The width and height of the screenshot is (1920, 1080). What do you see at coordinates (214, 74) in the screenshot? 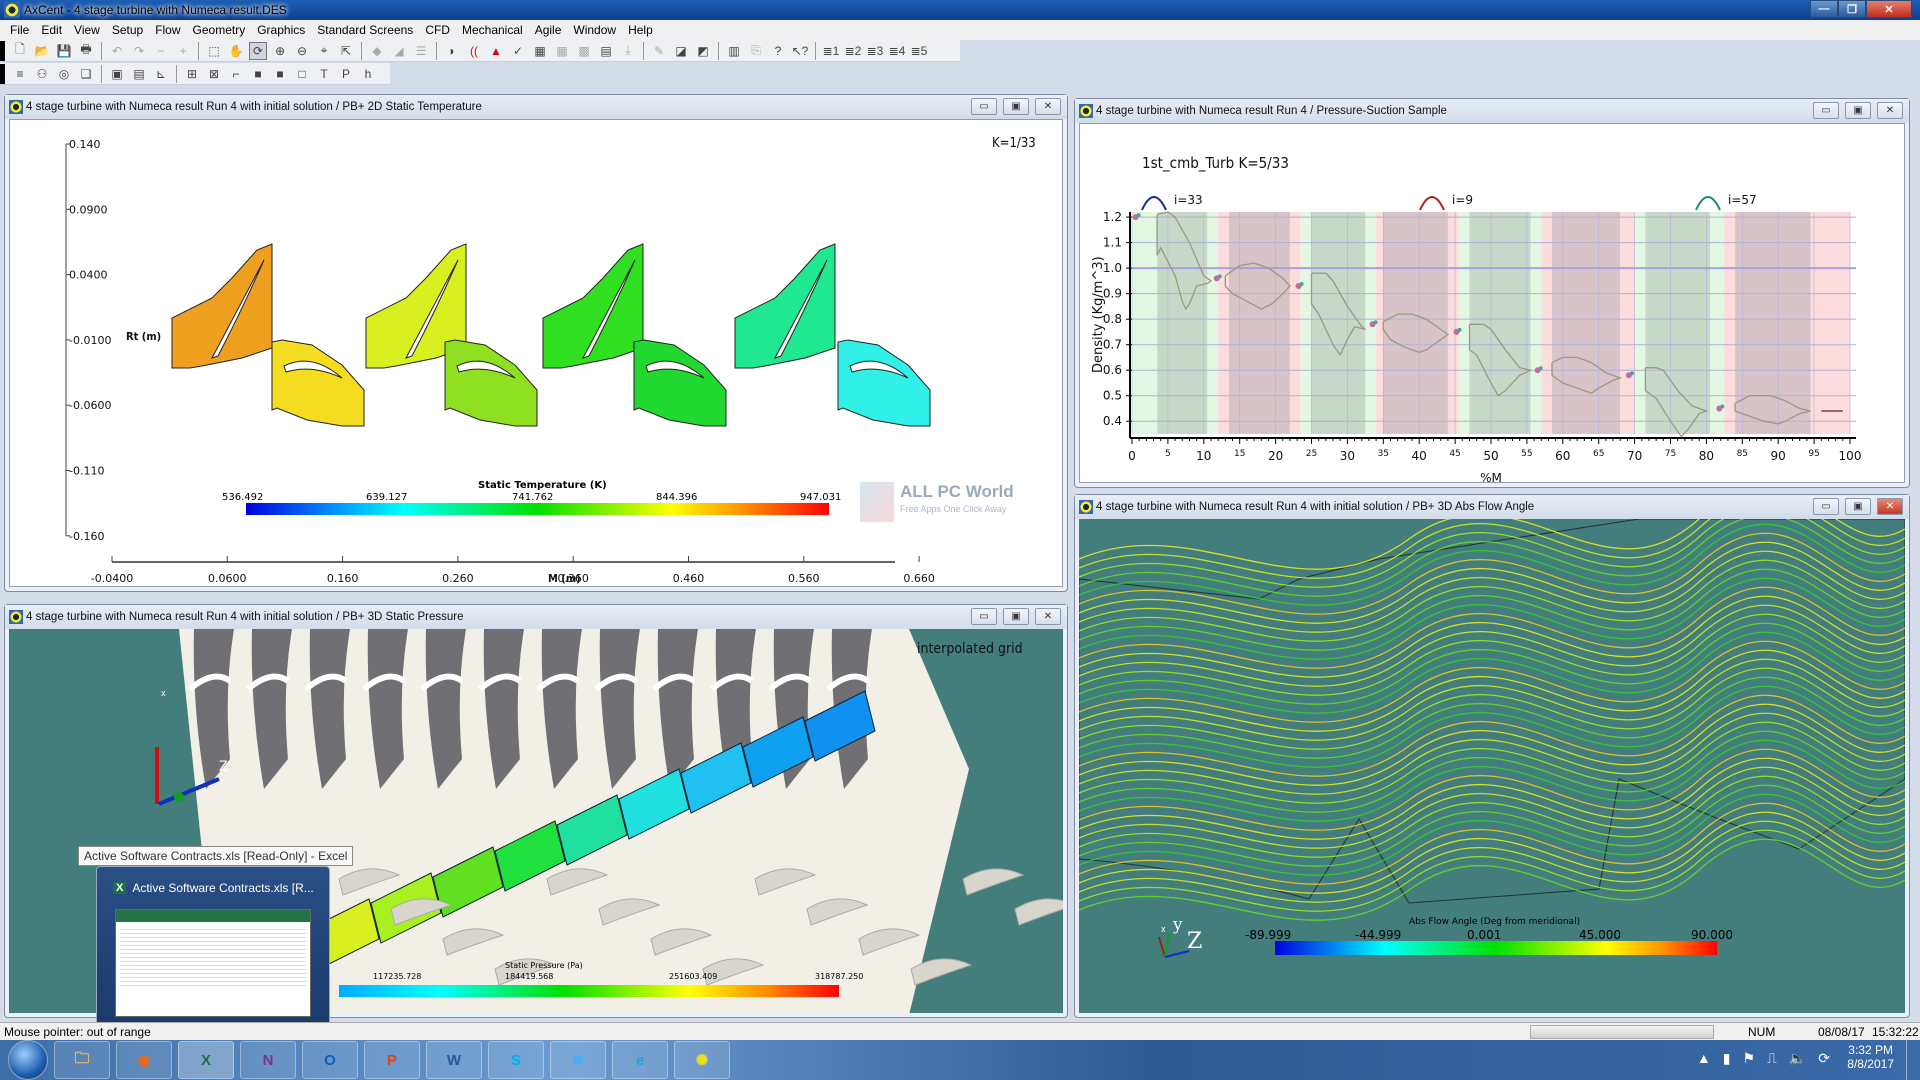
I see `grid-diag-icon: ⊠` at bounding box center [214, 74].